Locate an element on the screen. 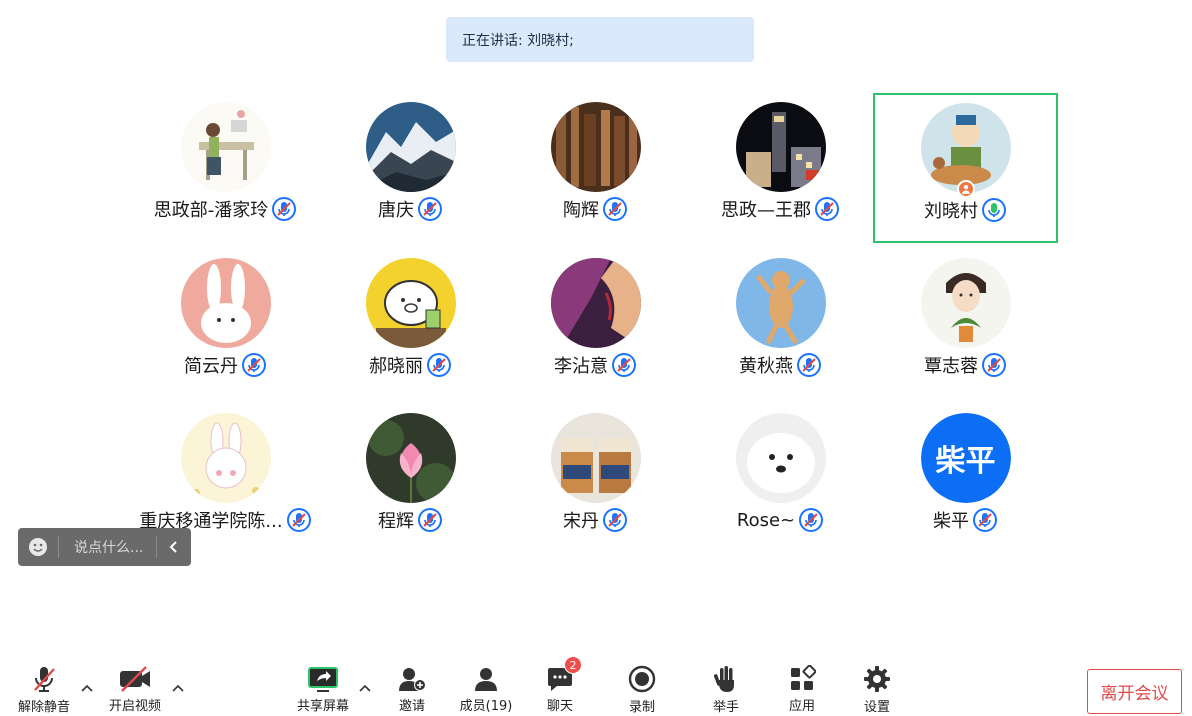  mic-off-icon is located at coordinates (44, 679).